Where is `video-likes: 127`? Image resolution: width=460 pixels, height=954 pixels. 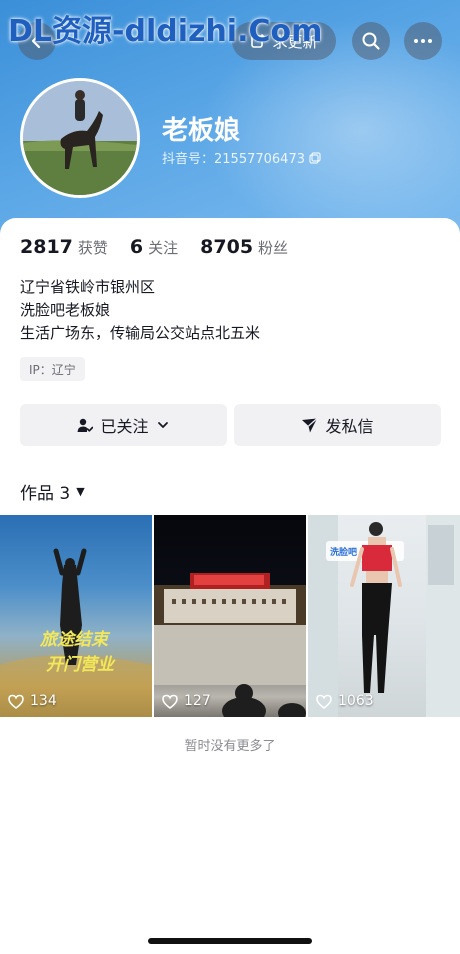
video-likes: 127 is located at coordinates (186, 701).